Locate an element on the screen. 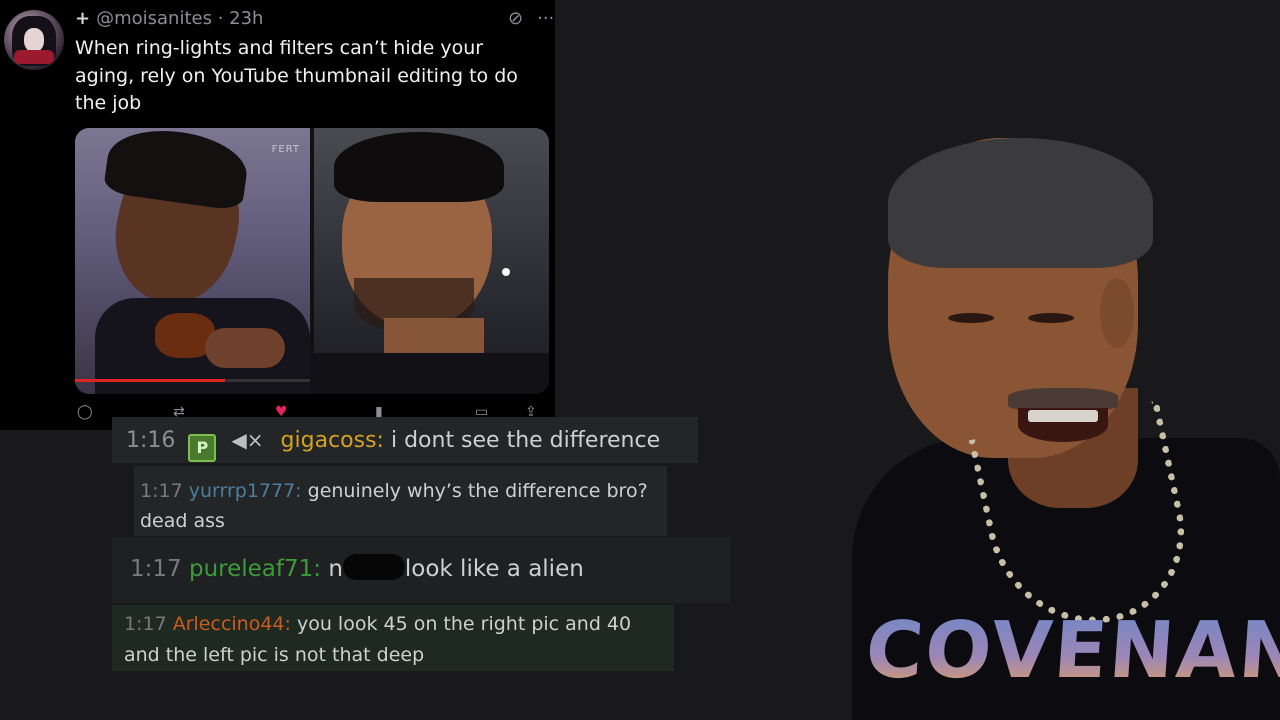 The image size is (1280, 720). chat-text: i dont see the difference is located at coordinates (525, 440).